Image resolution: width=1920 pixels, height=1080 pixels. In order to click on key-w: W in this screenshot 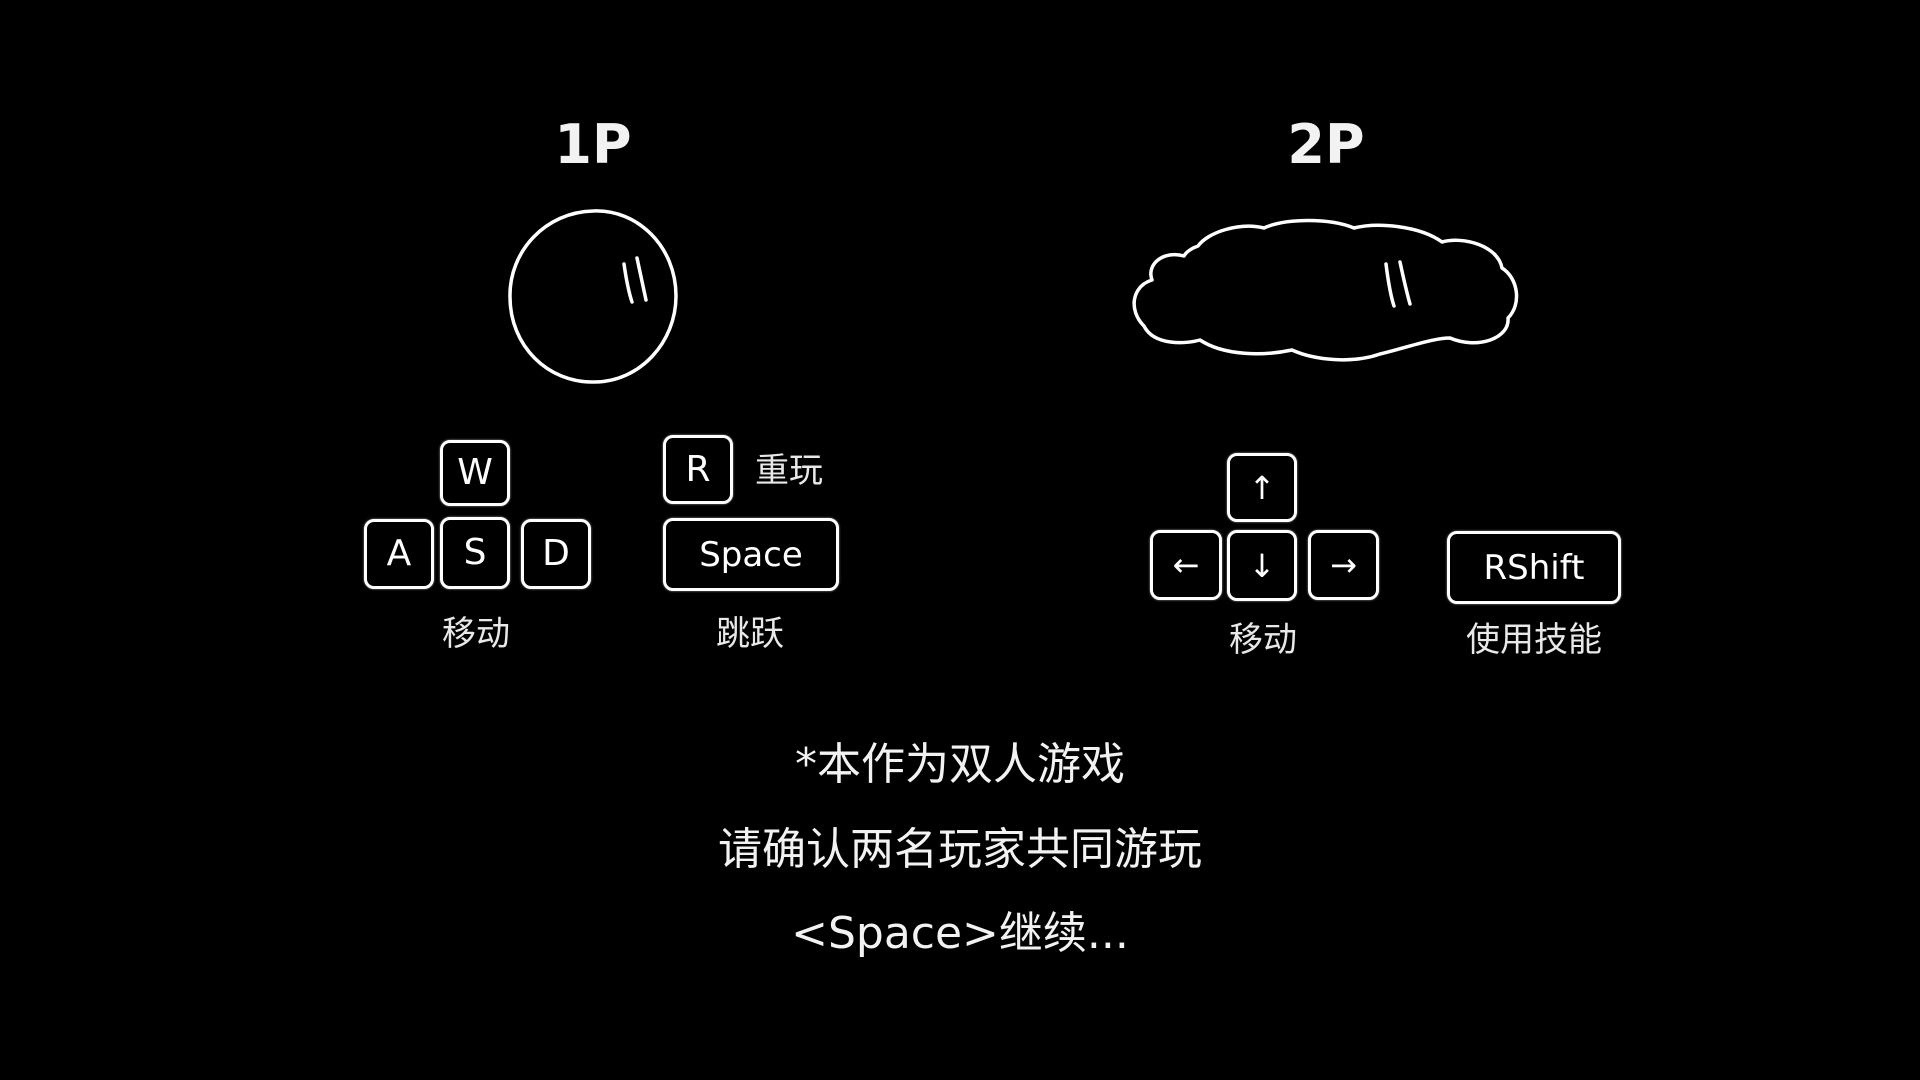, I will do `click(475, 473)`.